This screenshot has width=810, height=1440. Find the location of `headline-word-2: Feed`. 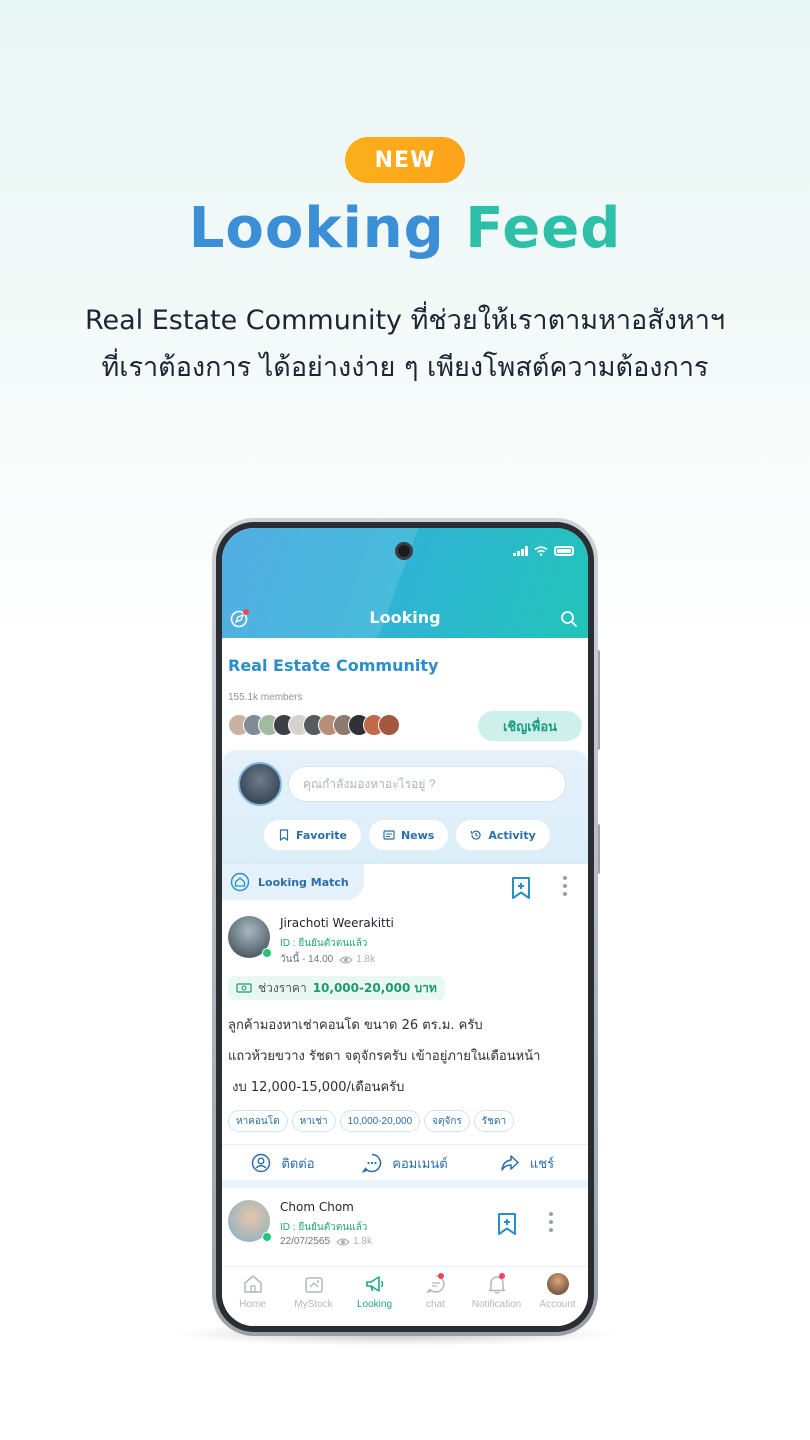

headline-word-2: Feed is located at coordinates (543, 228).